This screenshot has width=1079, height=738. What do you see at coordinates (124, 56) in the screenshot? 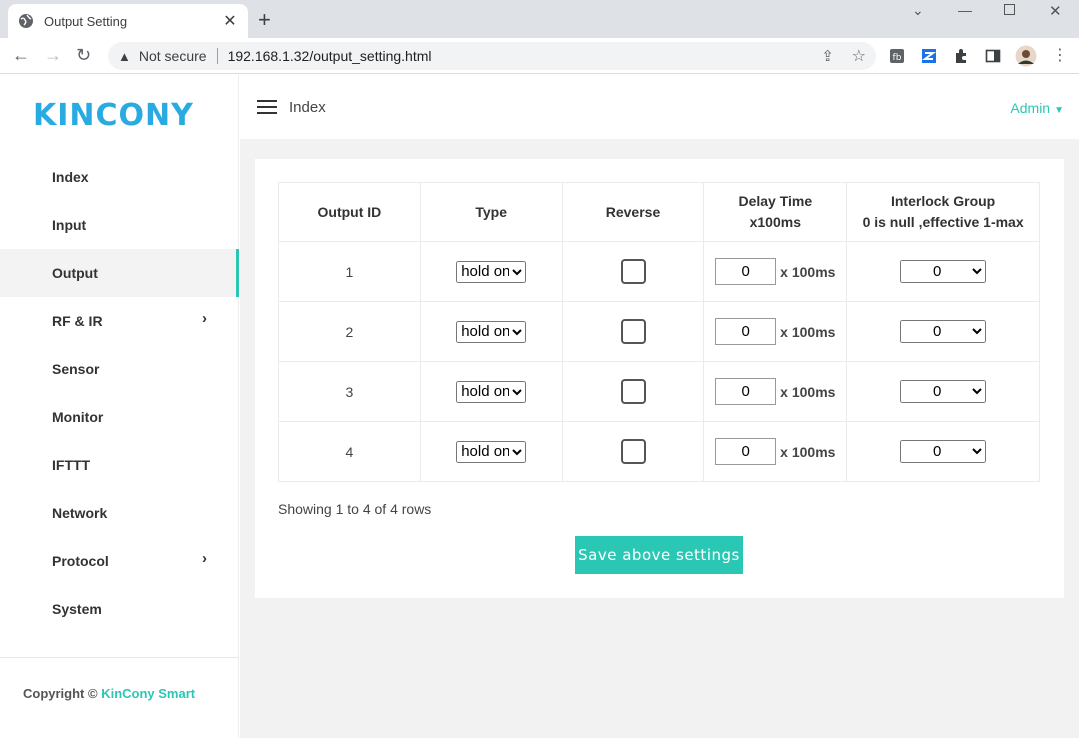
I see `warning-icon: ▲` at bounding box center [124, 56].